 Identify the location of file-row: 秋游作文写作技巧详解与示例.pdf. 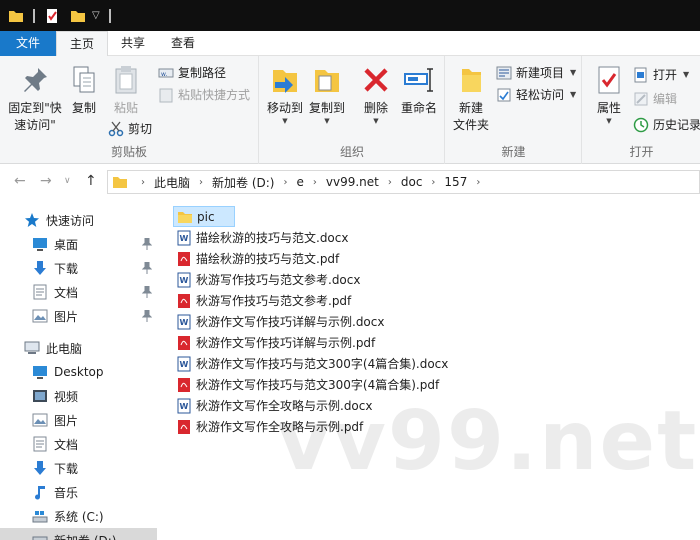
(277, 342).